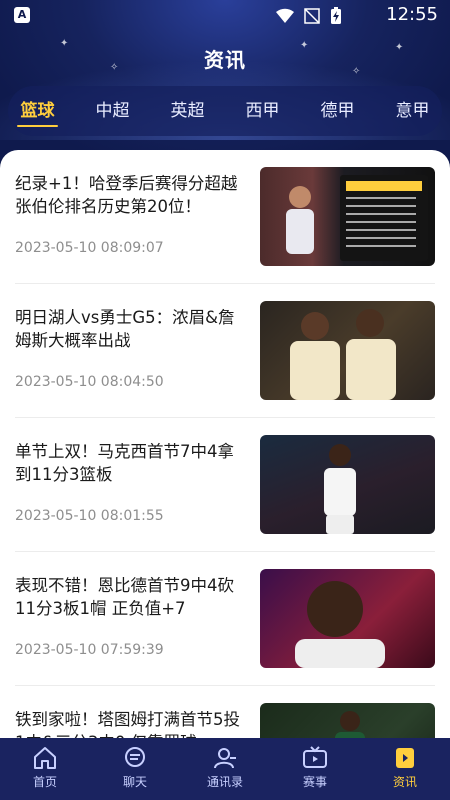 This screenshot has width=450, height=800. I want to click on nav-contacts: 通讯录, so click(225, 769).